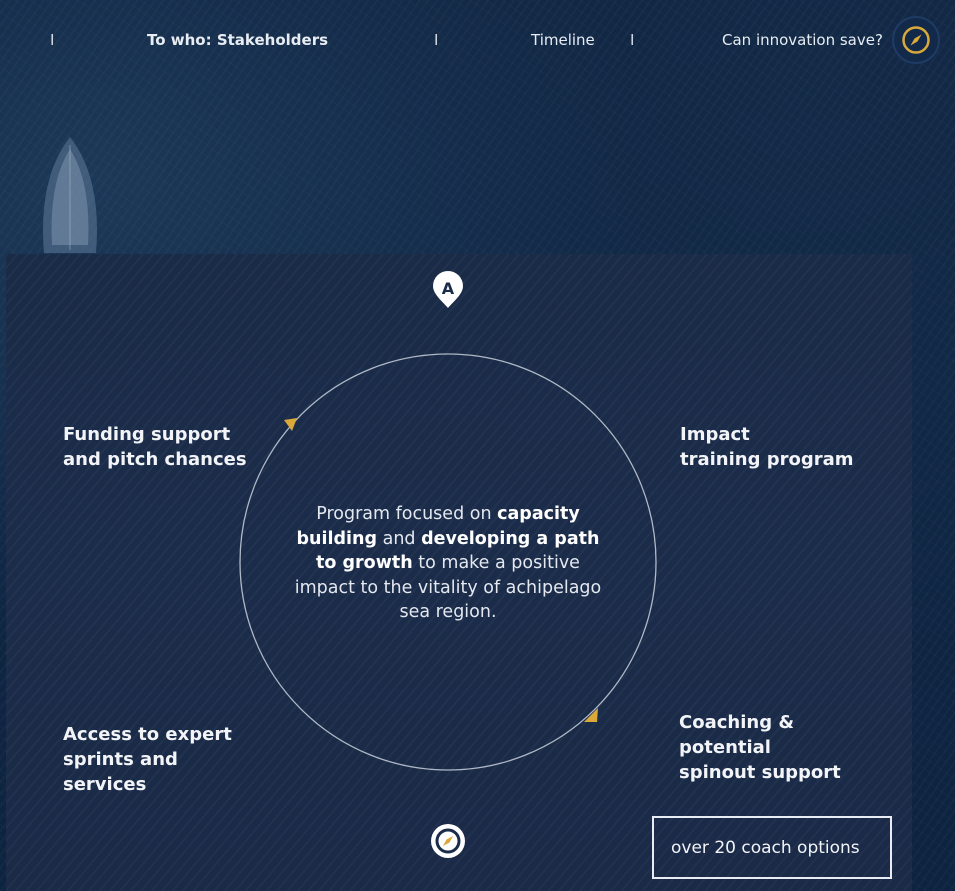 This screenshot has width=955, height=891. I want to click on coach-options-box: over 20 coach options, so click(772, 847).